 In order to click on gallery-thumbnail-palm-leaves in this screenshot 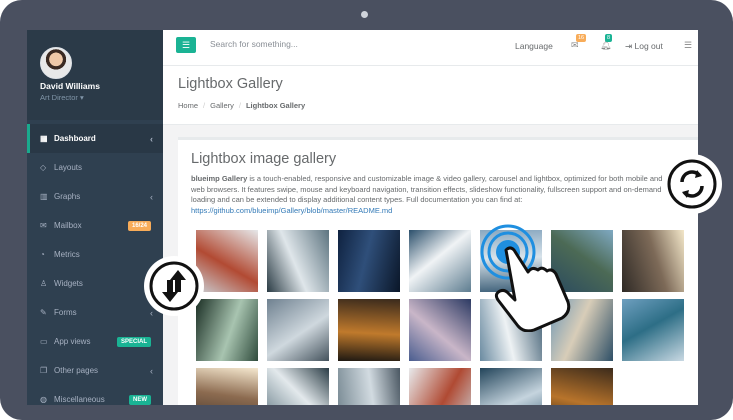, I will do `click(227, 330)`.